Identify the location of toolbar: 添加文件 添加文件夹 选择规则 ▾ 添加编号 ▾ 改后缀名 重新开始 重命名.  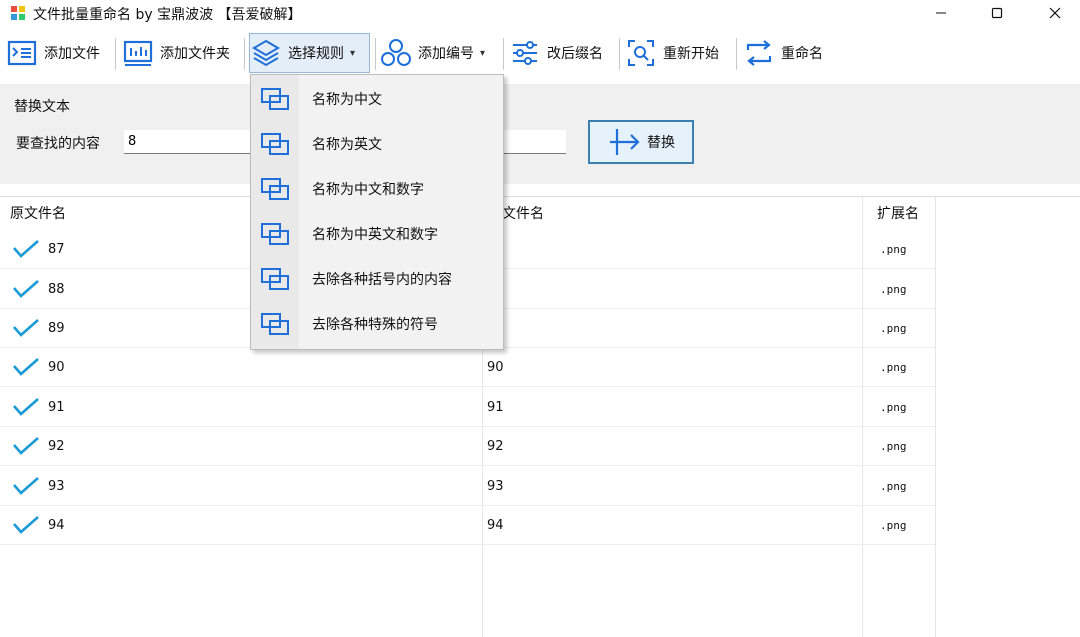
(540, 53).